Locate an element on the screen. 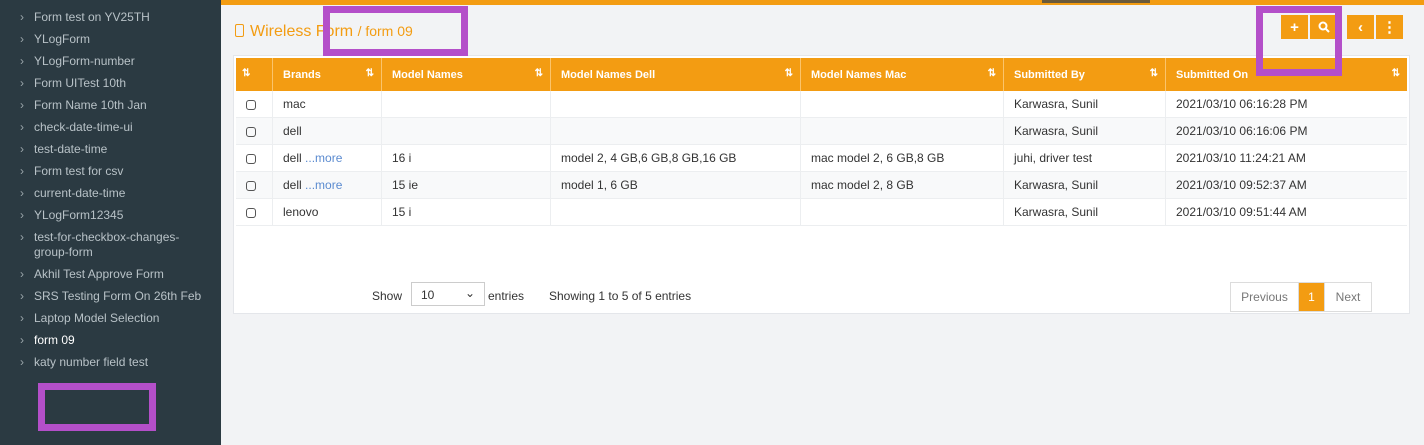  sidebar-item: › Form test for csv is located at coordinates (110, 173).